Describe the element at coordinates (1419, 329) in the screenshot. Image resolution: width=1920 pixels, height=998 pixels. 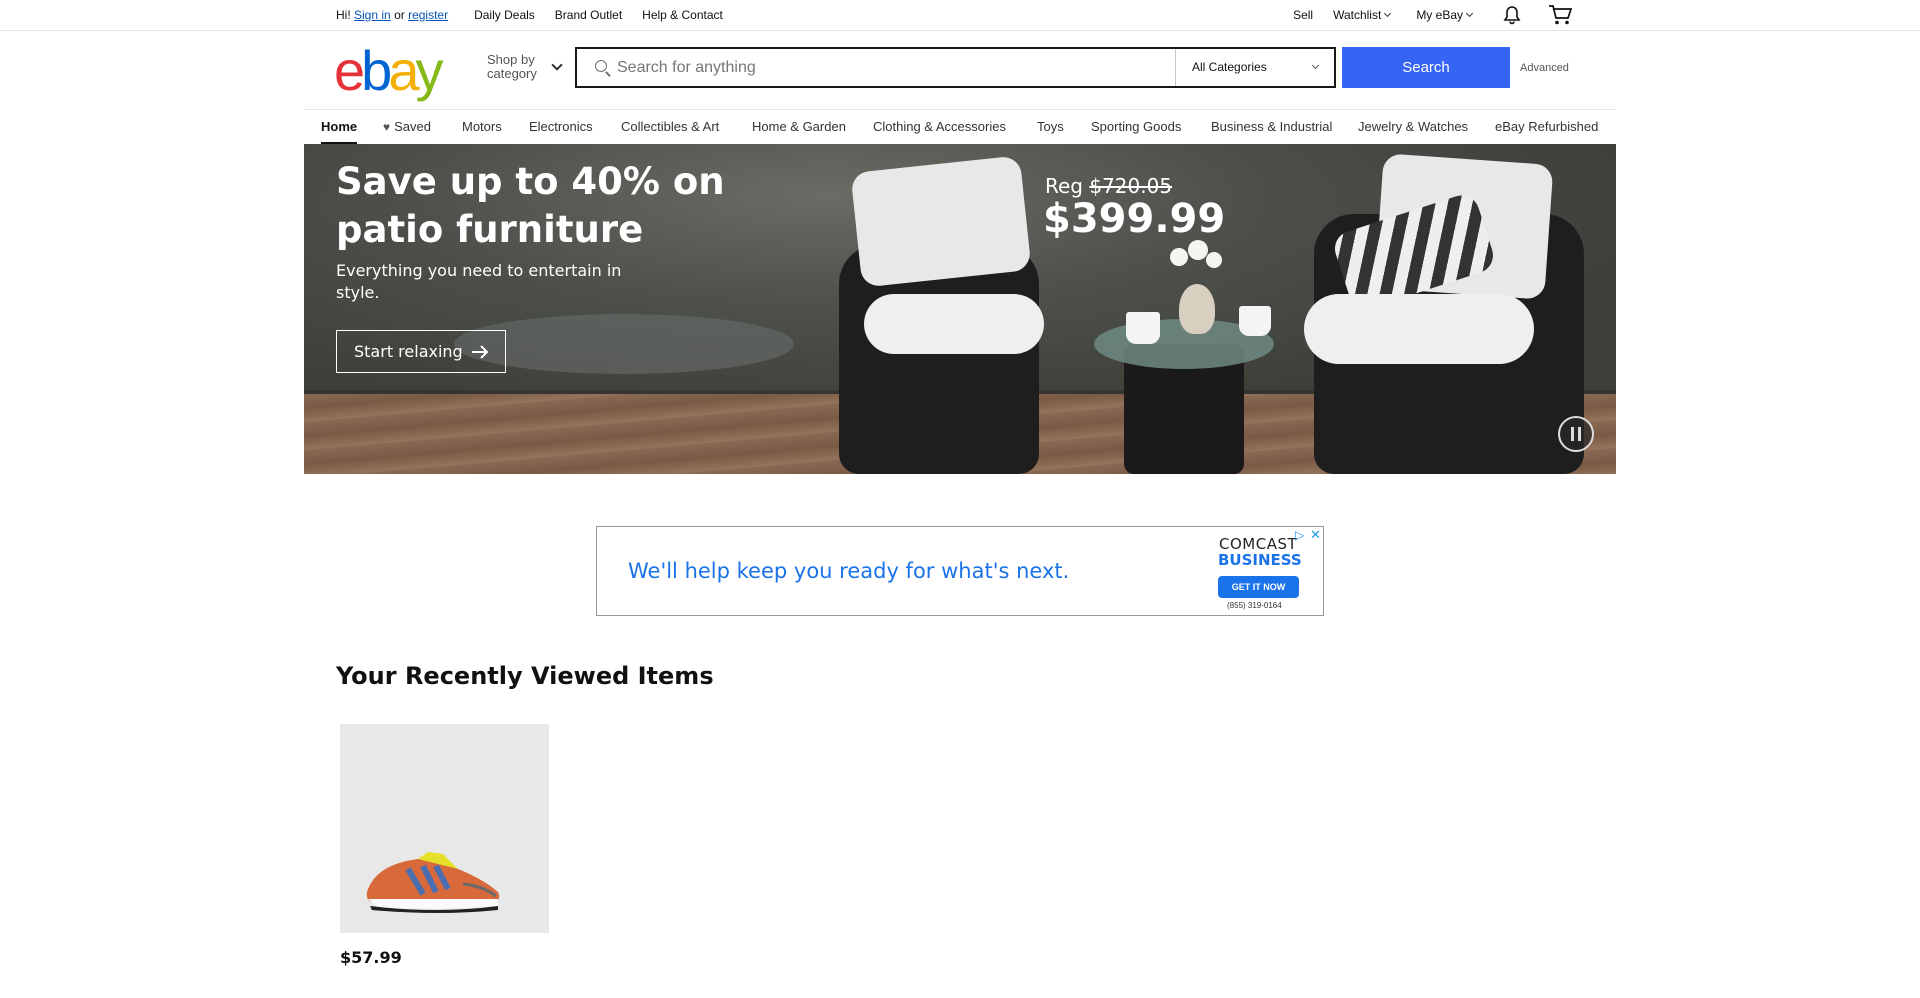
I see `chair-cushion-right` at that location.